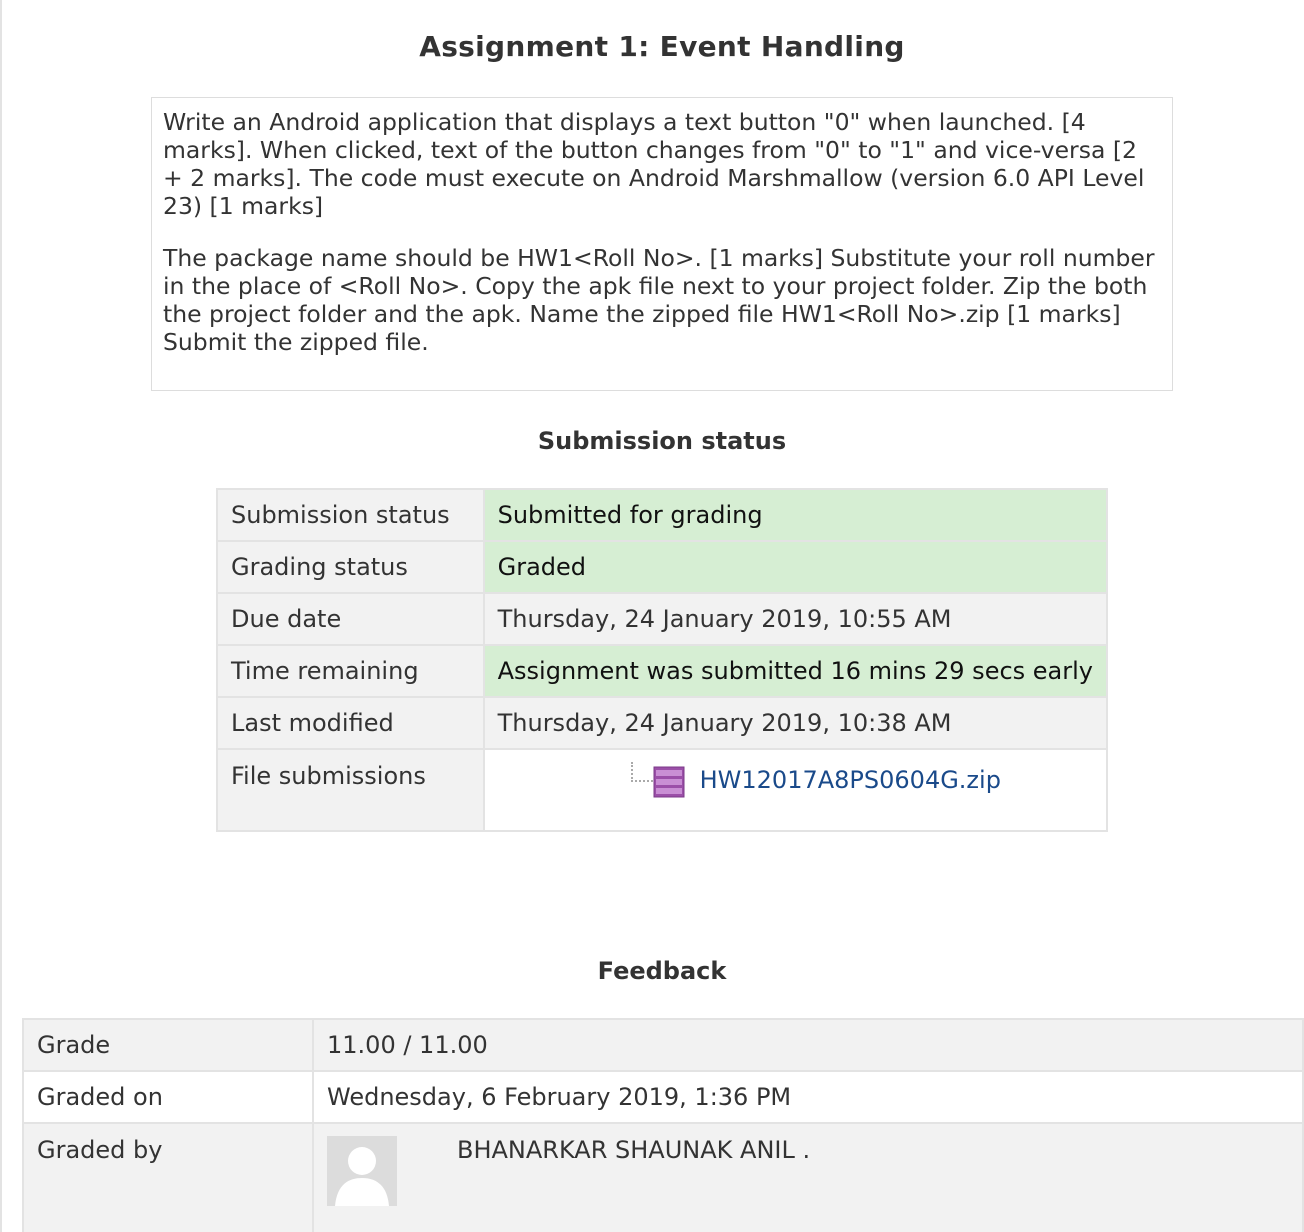 This screenshot has height=1232, width=1304. Describe the element at coordinates (168, 1097) in the screenshot. I see `row-label: Graded on` at that location.